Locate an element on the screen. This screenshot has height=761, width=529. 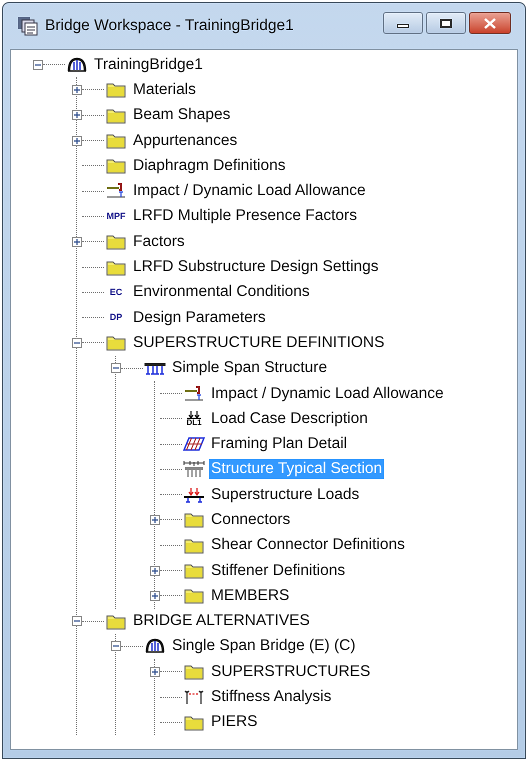
badge-icon: EC is located at coordinates (116, 292).